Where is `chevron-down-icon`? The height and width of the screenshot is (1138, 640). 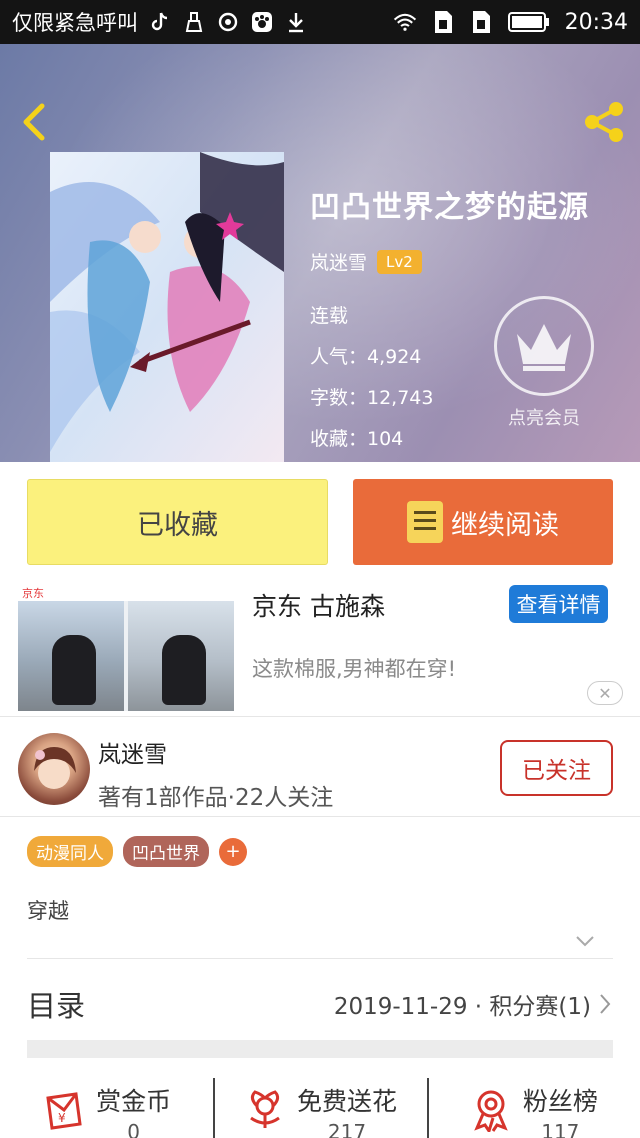
chevron-down-icon is located at coordinates (585, 941).